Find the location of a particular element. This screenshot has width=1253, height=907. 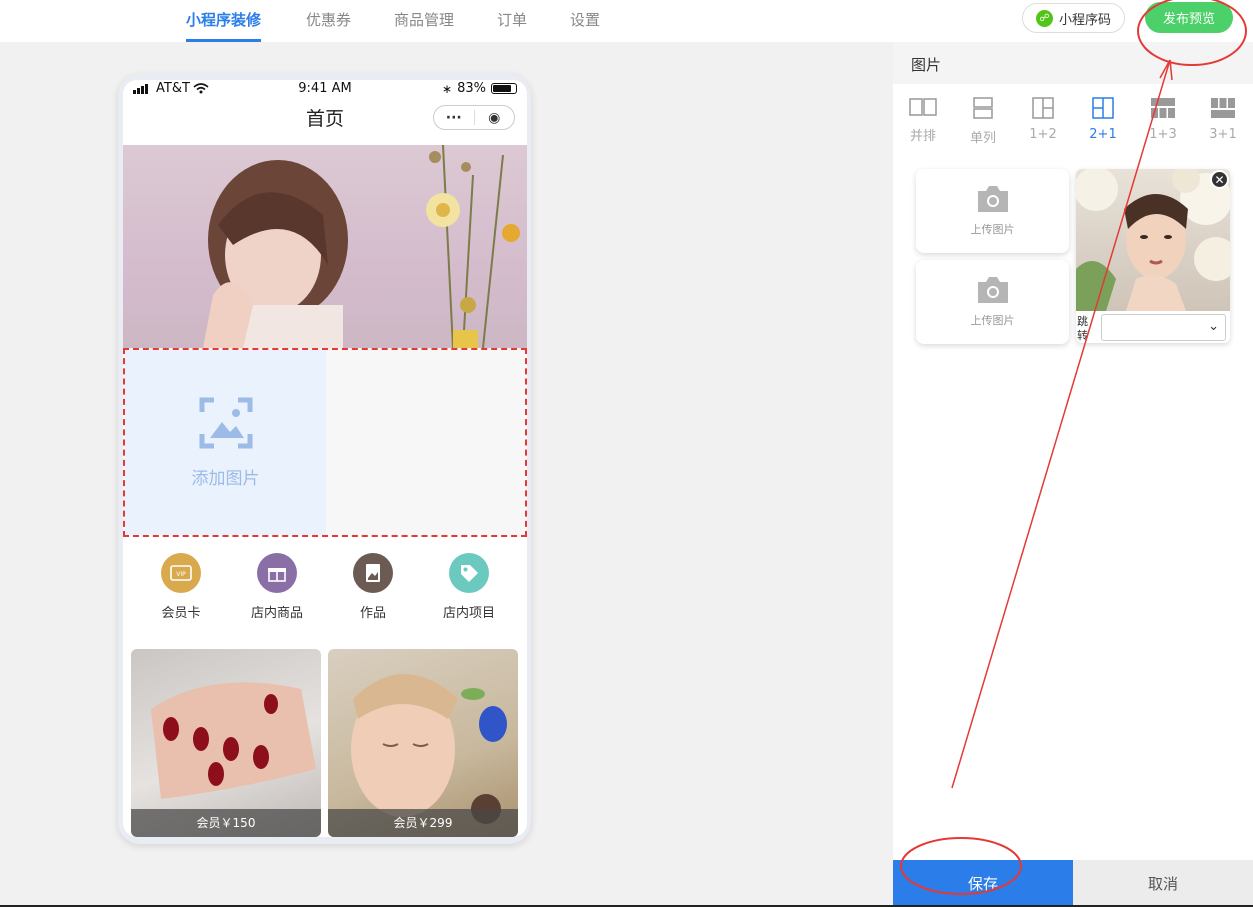

miniprogram-code-button: ☍ 小程序码 is located at coordinates (1073, 18).